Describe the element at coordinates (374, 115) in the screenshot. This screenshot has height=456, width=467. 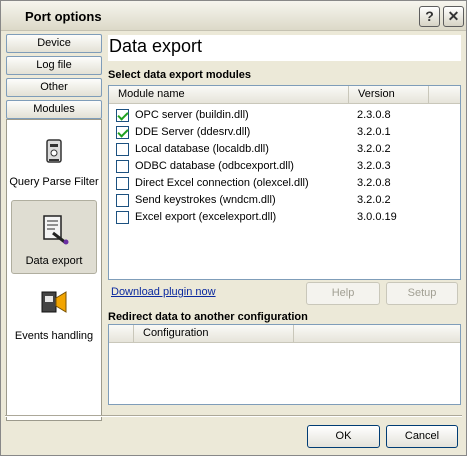
I see `module-version: 2.3.0.8` at that location.